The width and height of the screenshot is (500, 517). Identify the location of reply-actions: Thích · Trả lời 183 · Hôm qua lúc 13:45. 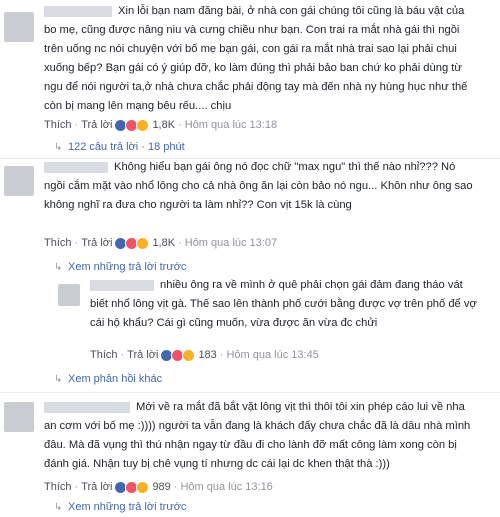
(204, 355).